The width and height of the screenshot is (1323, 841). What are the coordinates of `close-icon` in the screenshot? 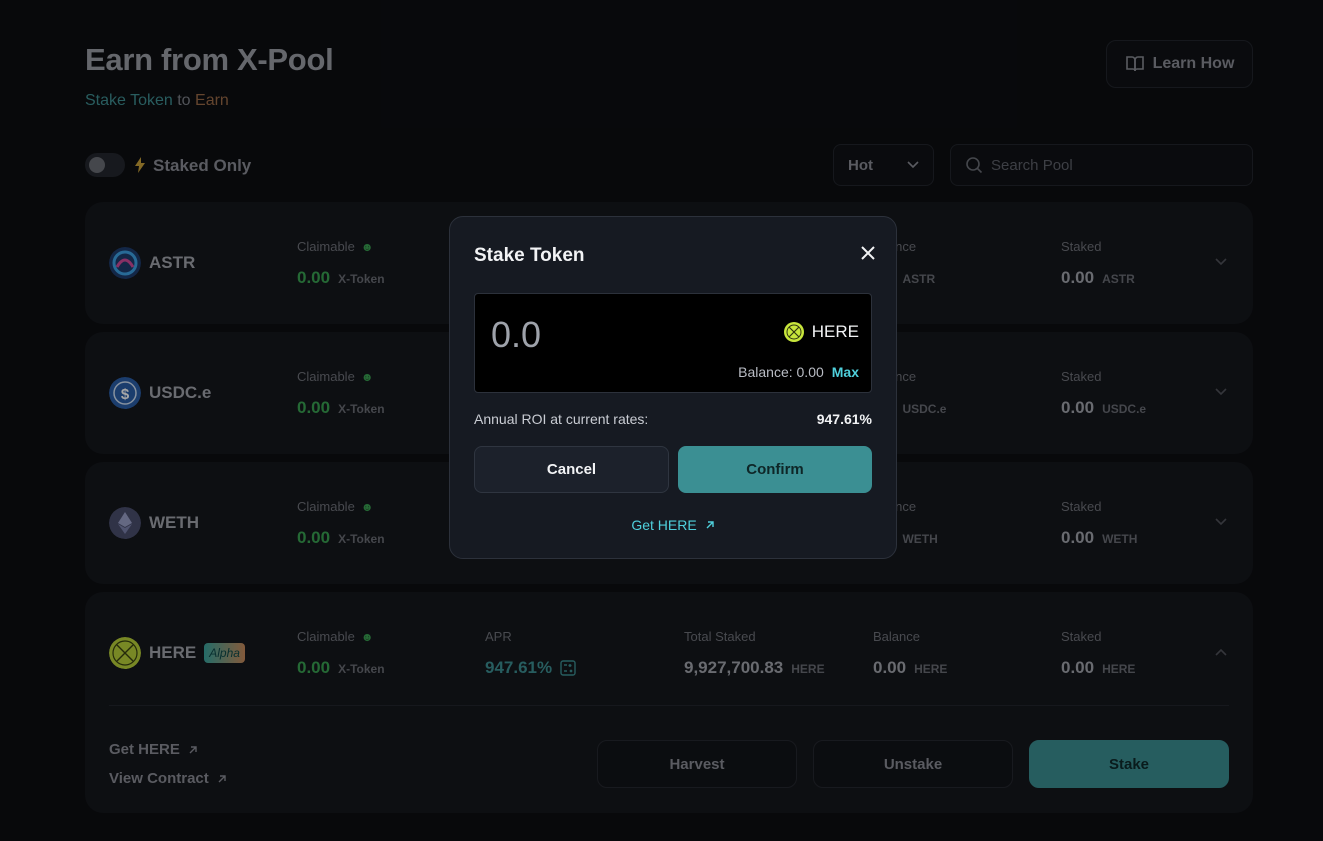 It's located at (868, 253).